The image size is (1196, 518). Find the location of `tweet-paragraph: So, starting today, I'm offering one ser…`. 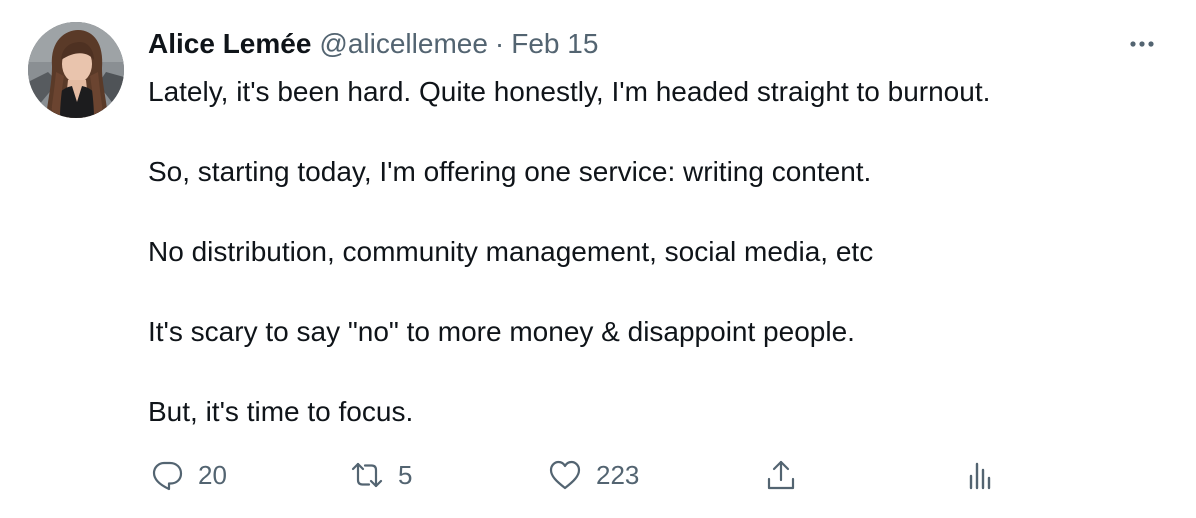

tweet-paragraph: So, starting today, I'm offering one ser… is located at coordinates (510, 171).